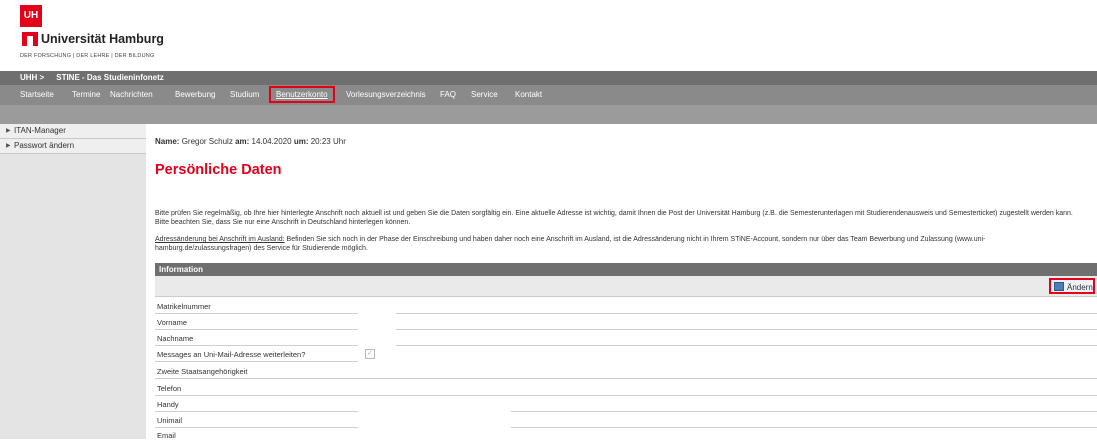  Describe the element at coordinates (242, 141) in the screenshot. I see `am-label: am:` at that location.